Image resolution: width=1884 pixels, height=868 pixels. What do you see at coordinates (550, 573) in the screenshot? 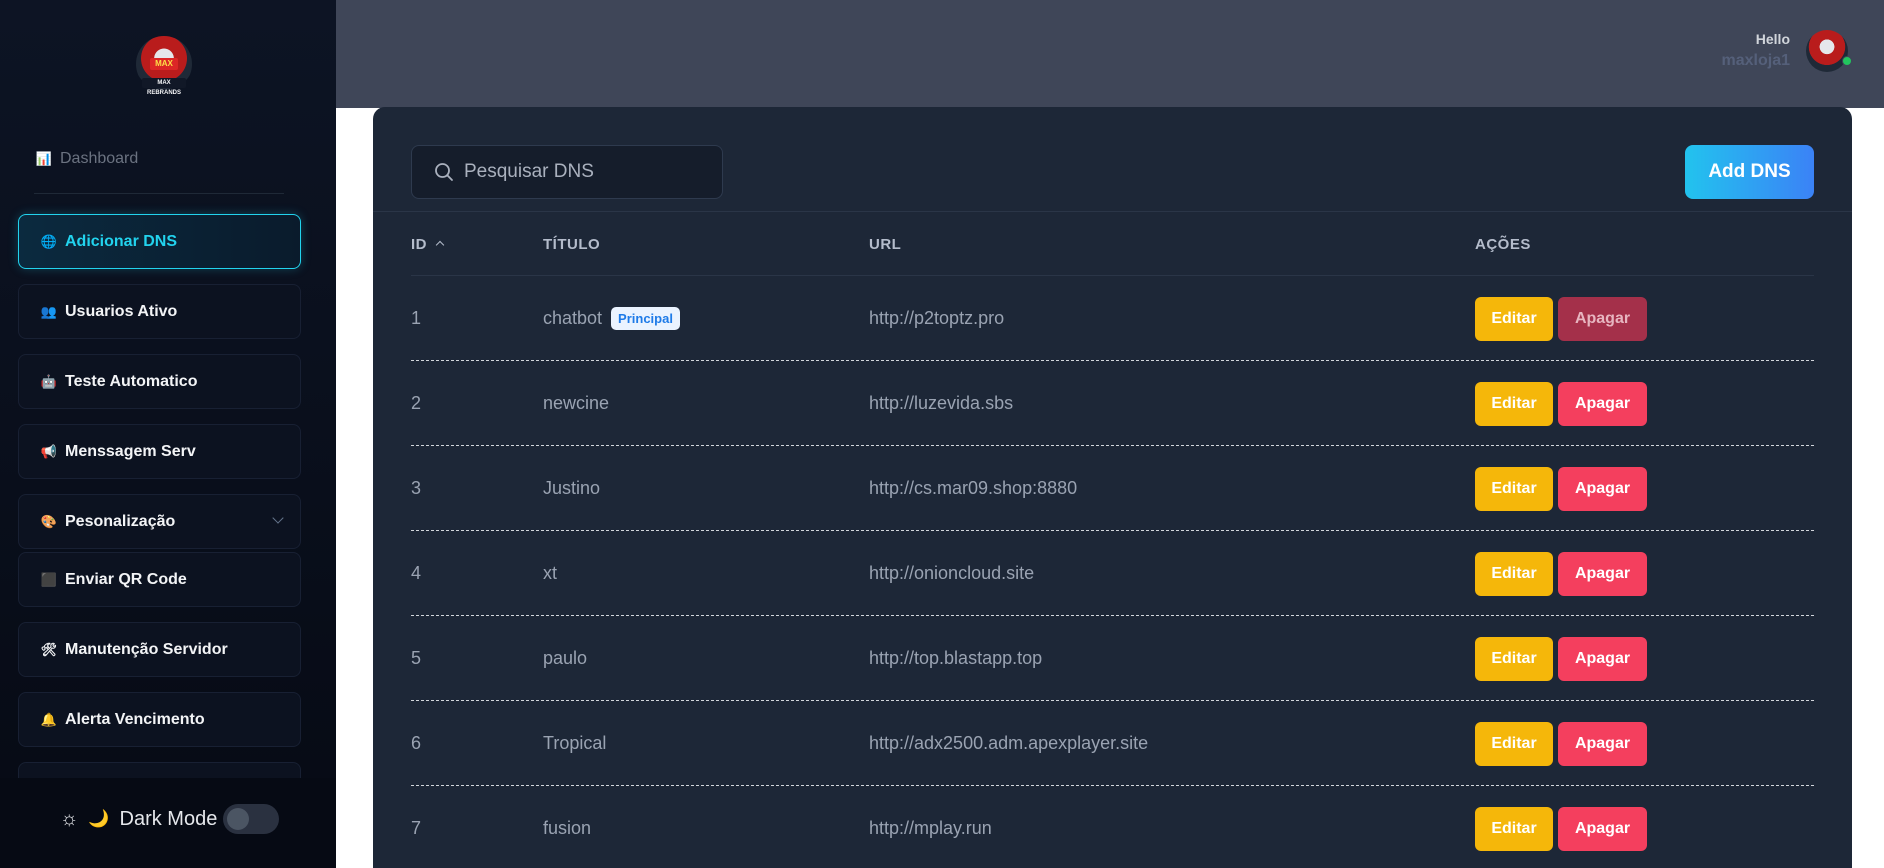
I see `cell-title: xt` at bounding box center [550, 573].